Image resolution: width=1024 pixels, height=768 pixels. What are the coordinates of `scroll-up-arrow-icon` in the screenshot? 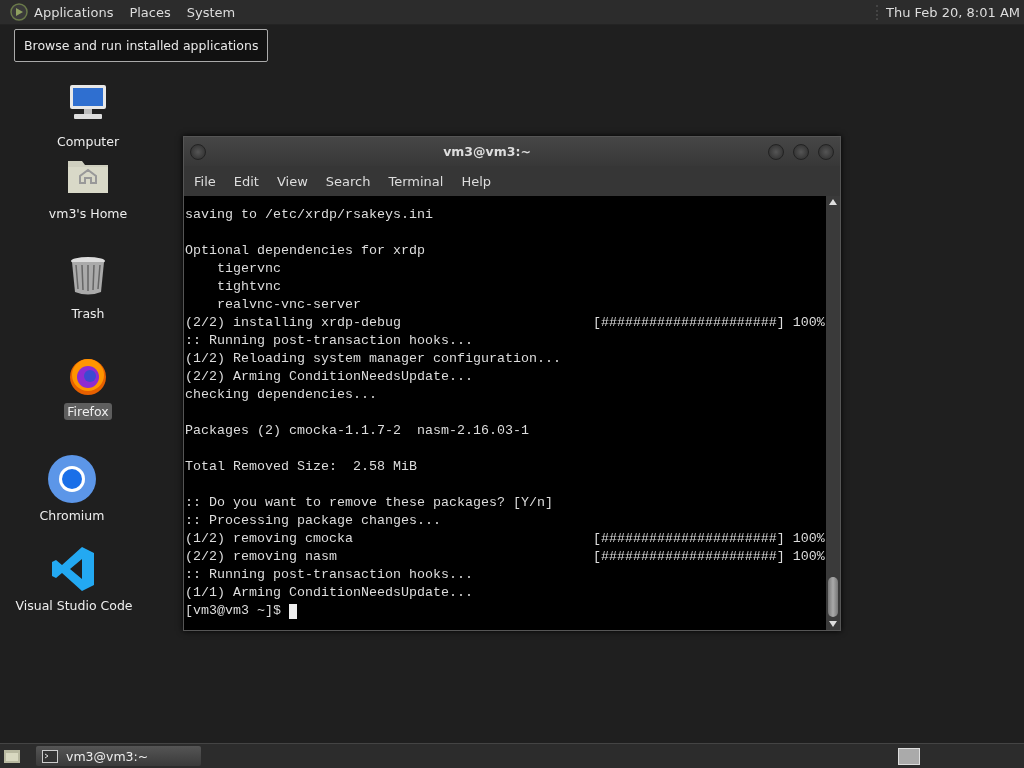 It's located at (833, 202).